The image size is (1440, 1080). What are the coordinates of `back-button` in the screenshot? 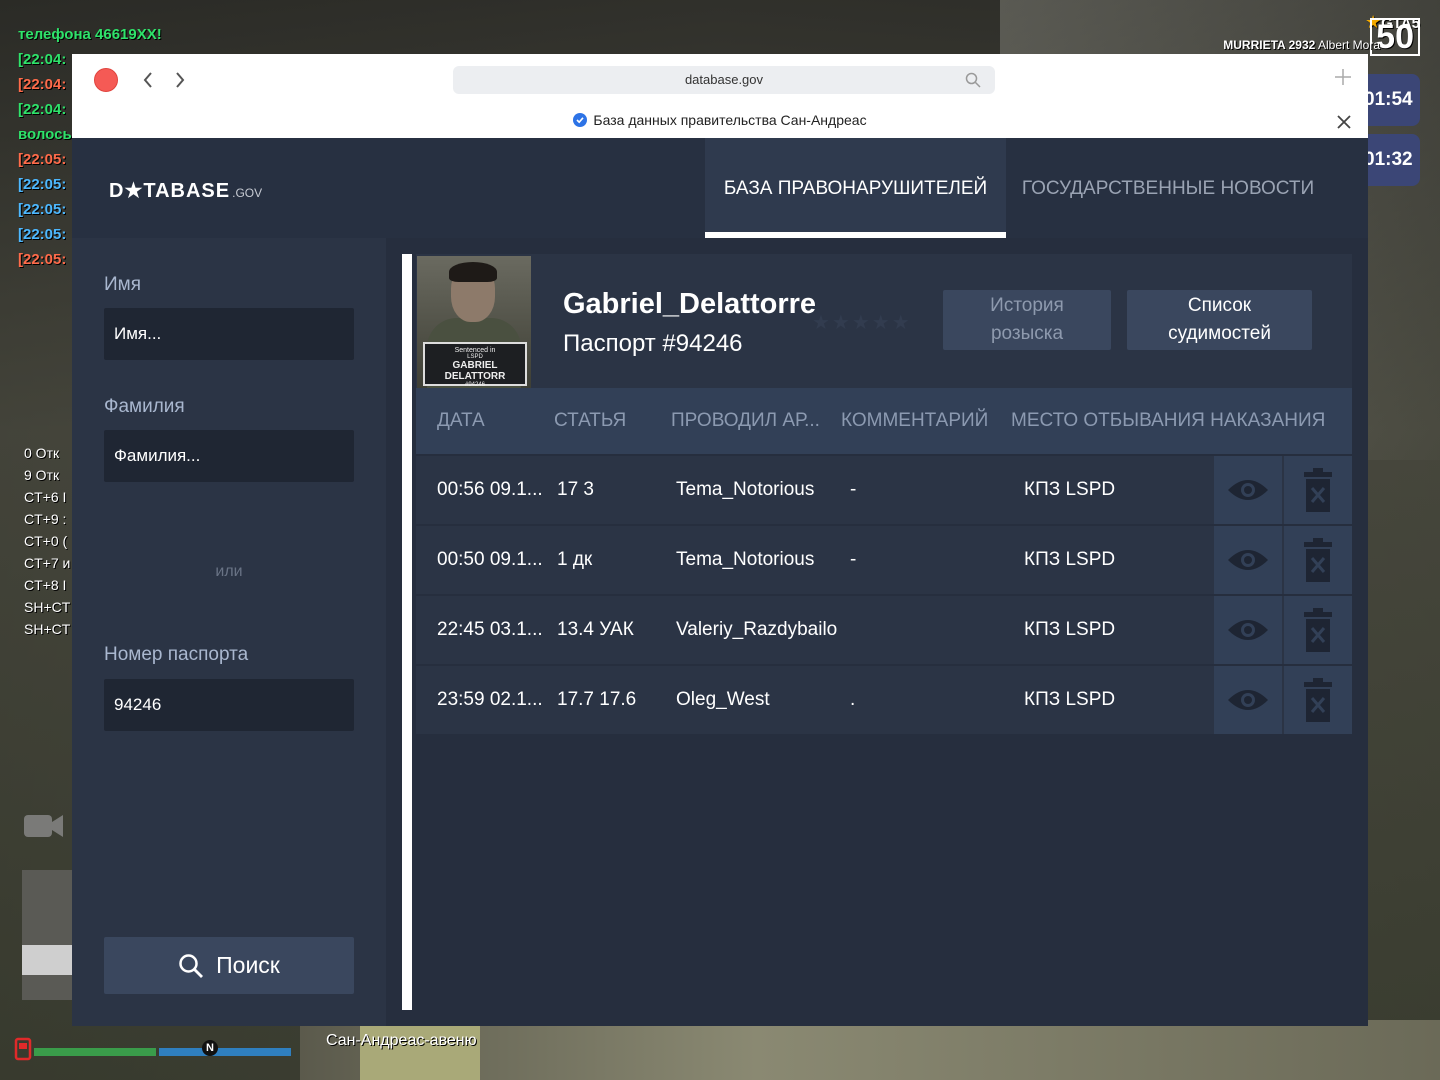 It's located at (148, 80).